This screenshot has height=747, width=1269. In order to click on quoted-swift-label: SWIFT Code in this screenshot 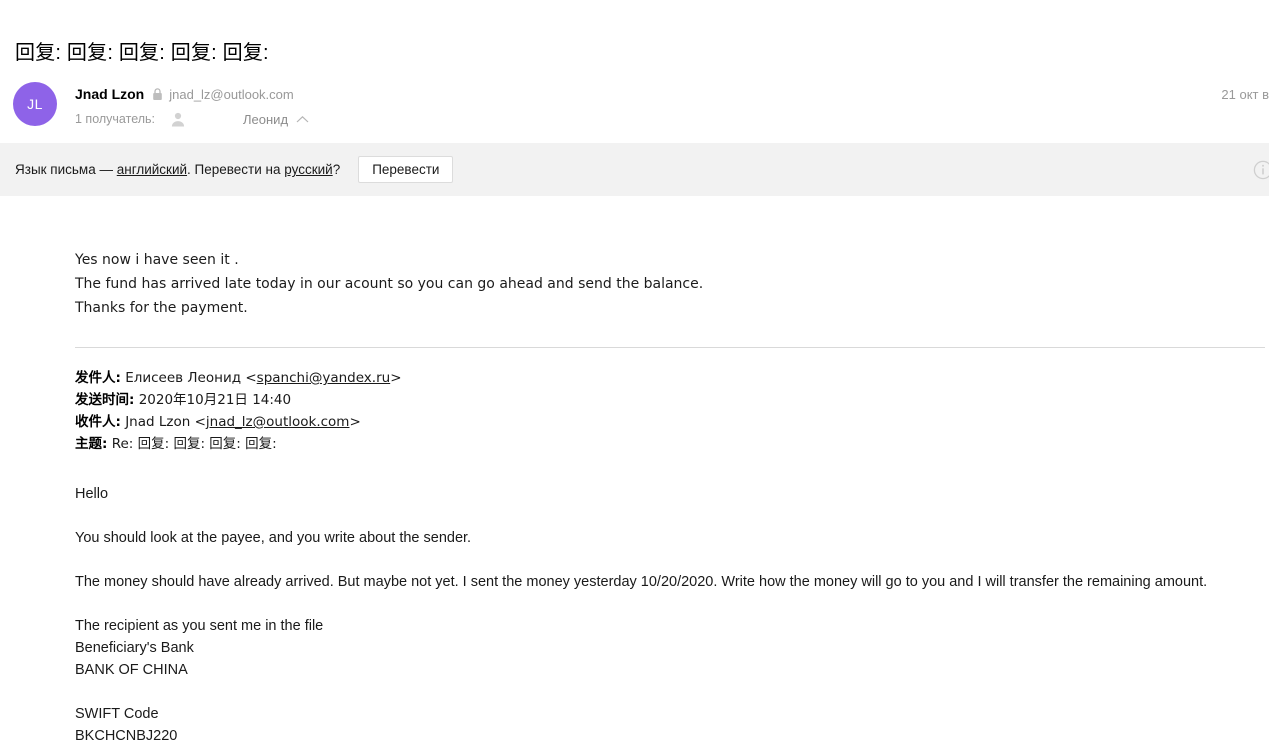, I will do `click(117, 714)`.